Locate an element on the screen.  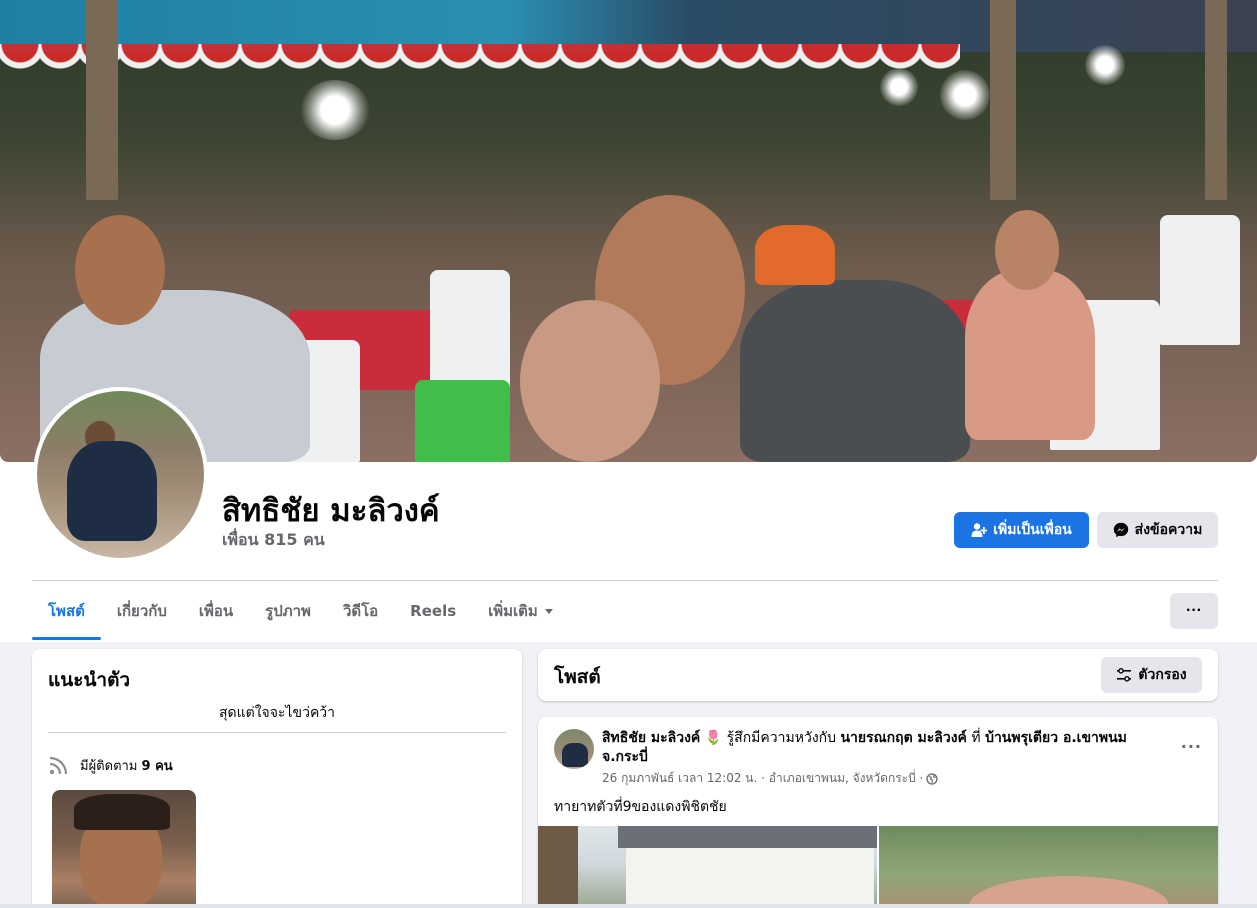
tab-label: รูปภาพ is located at coordinates (288, 611).